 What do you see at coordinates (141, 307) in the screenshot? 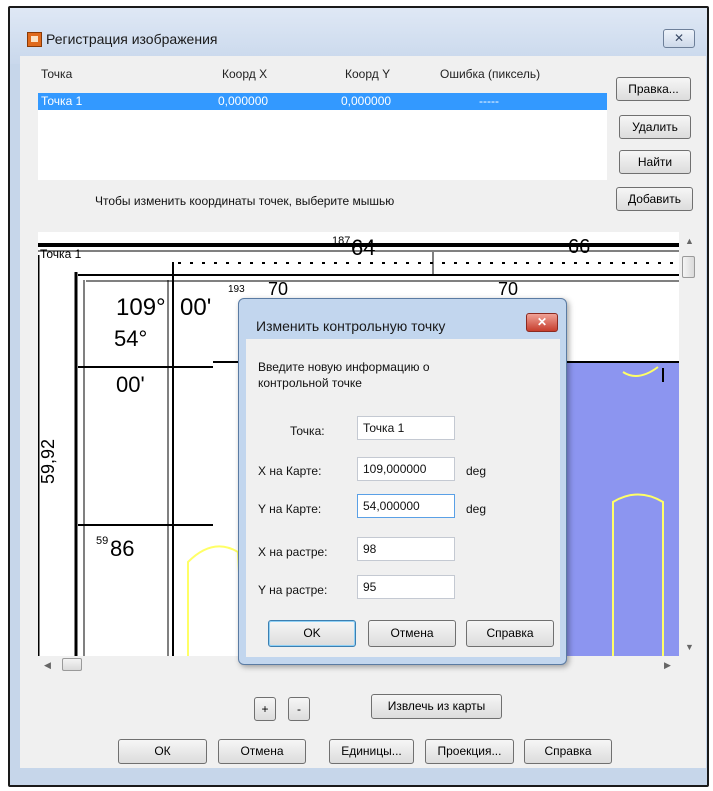
I see `map-label-109: 109°` at bounding box center [141, 307].